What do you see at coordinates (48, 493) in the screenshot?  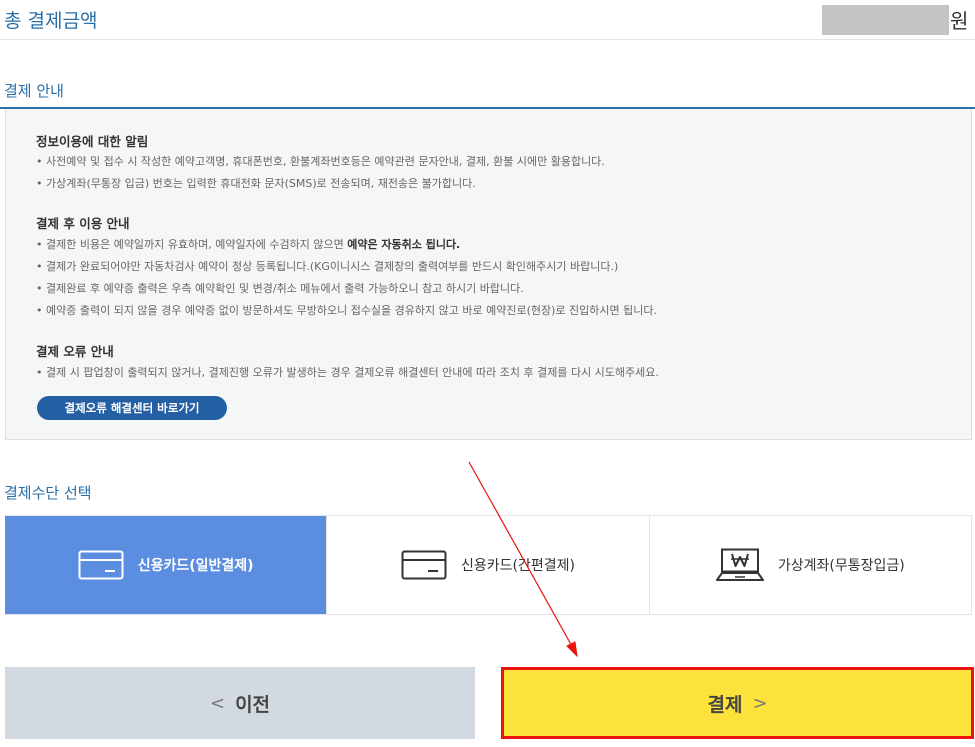 I see `payment-method-title: 결제수단 선택` at bounding box center [48, 493].